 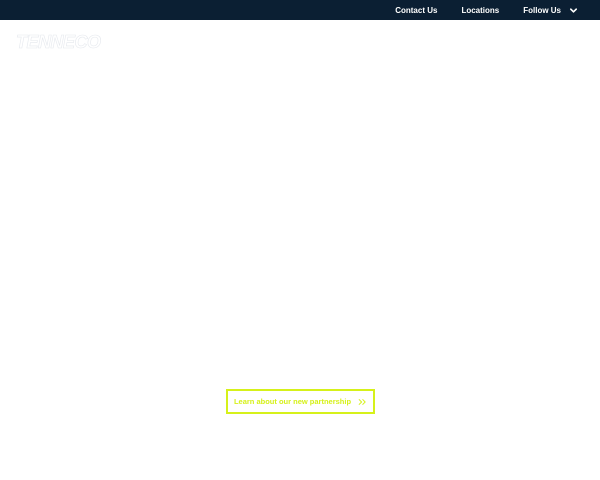 I want to click on follow-us-dropdown: Follow Us, so click(x=550, y=10).